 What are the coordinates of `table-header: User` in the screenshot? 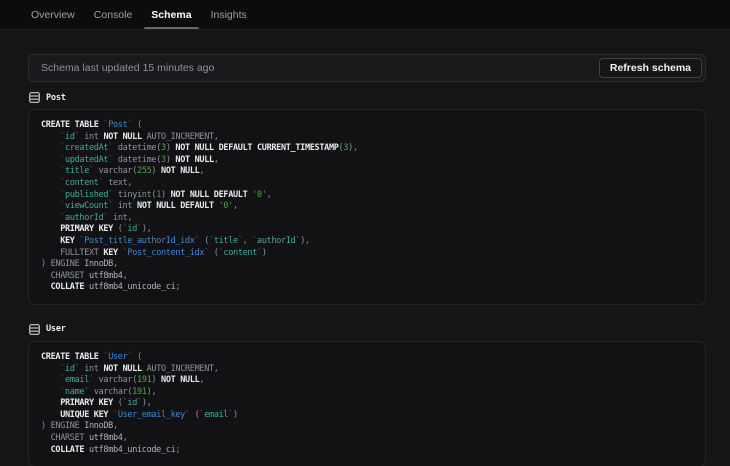 It's located at (367, 329).